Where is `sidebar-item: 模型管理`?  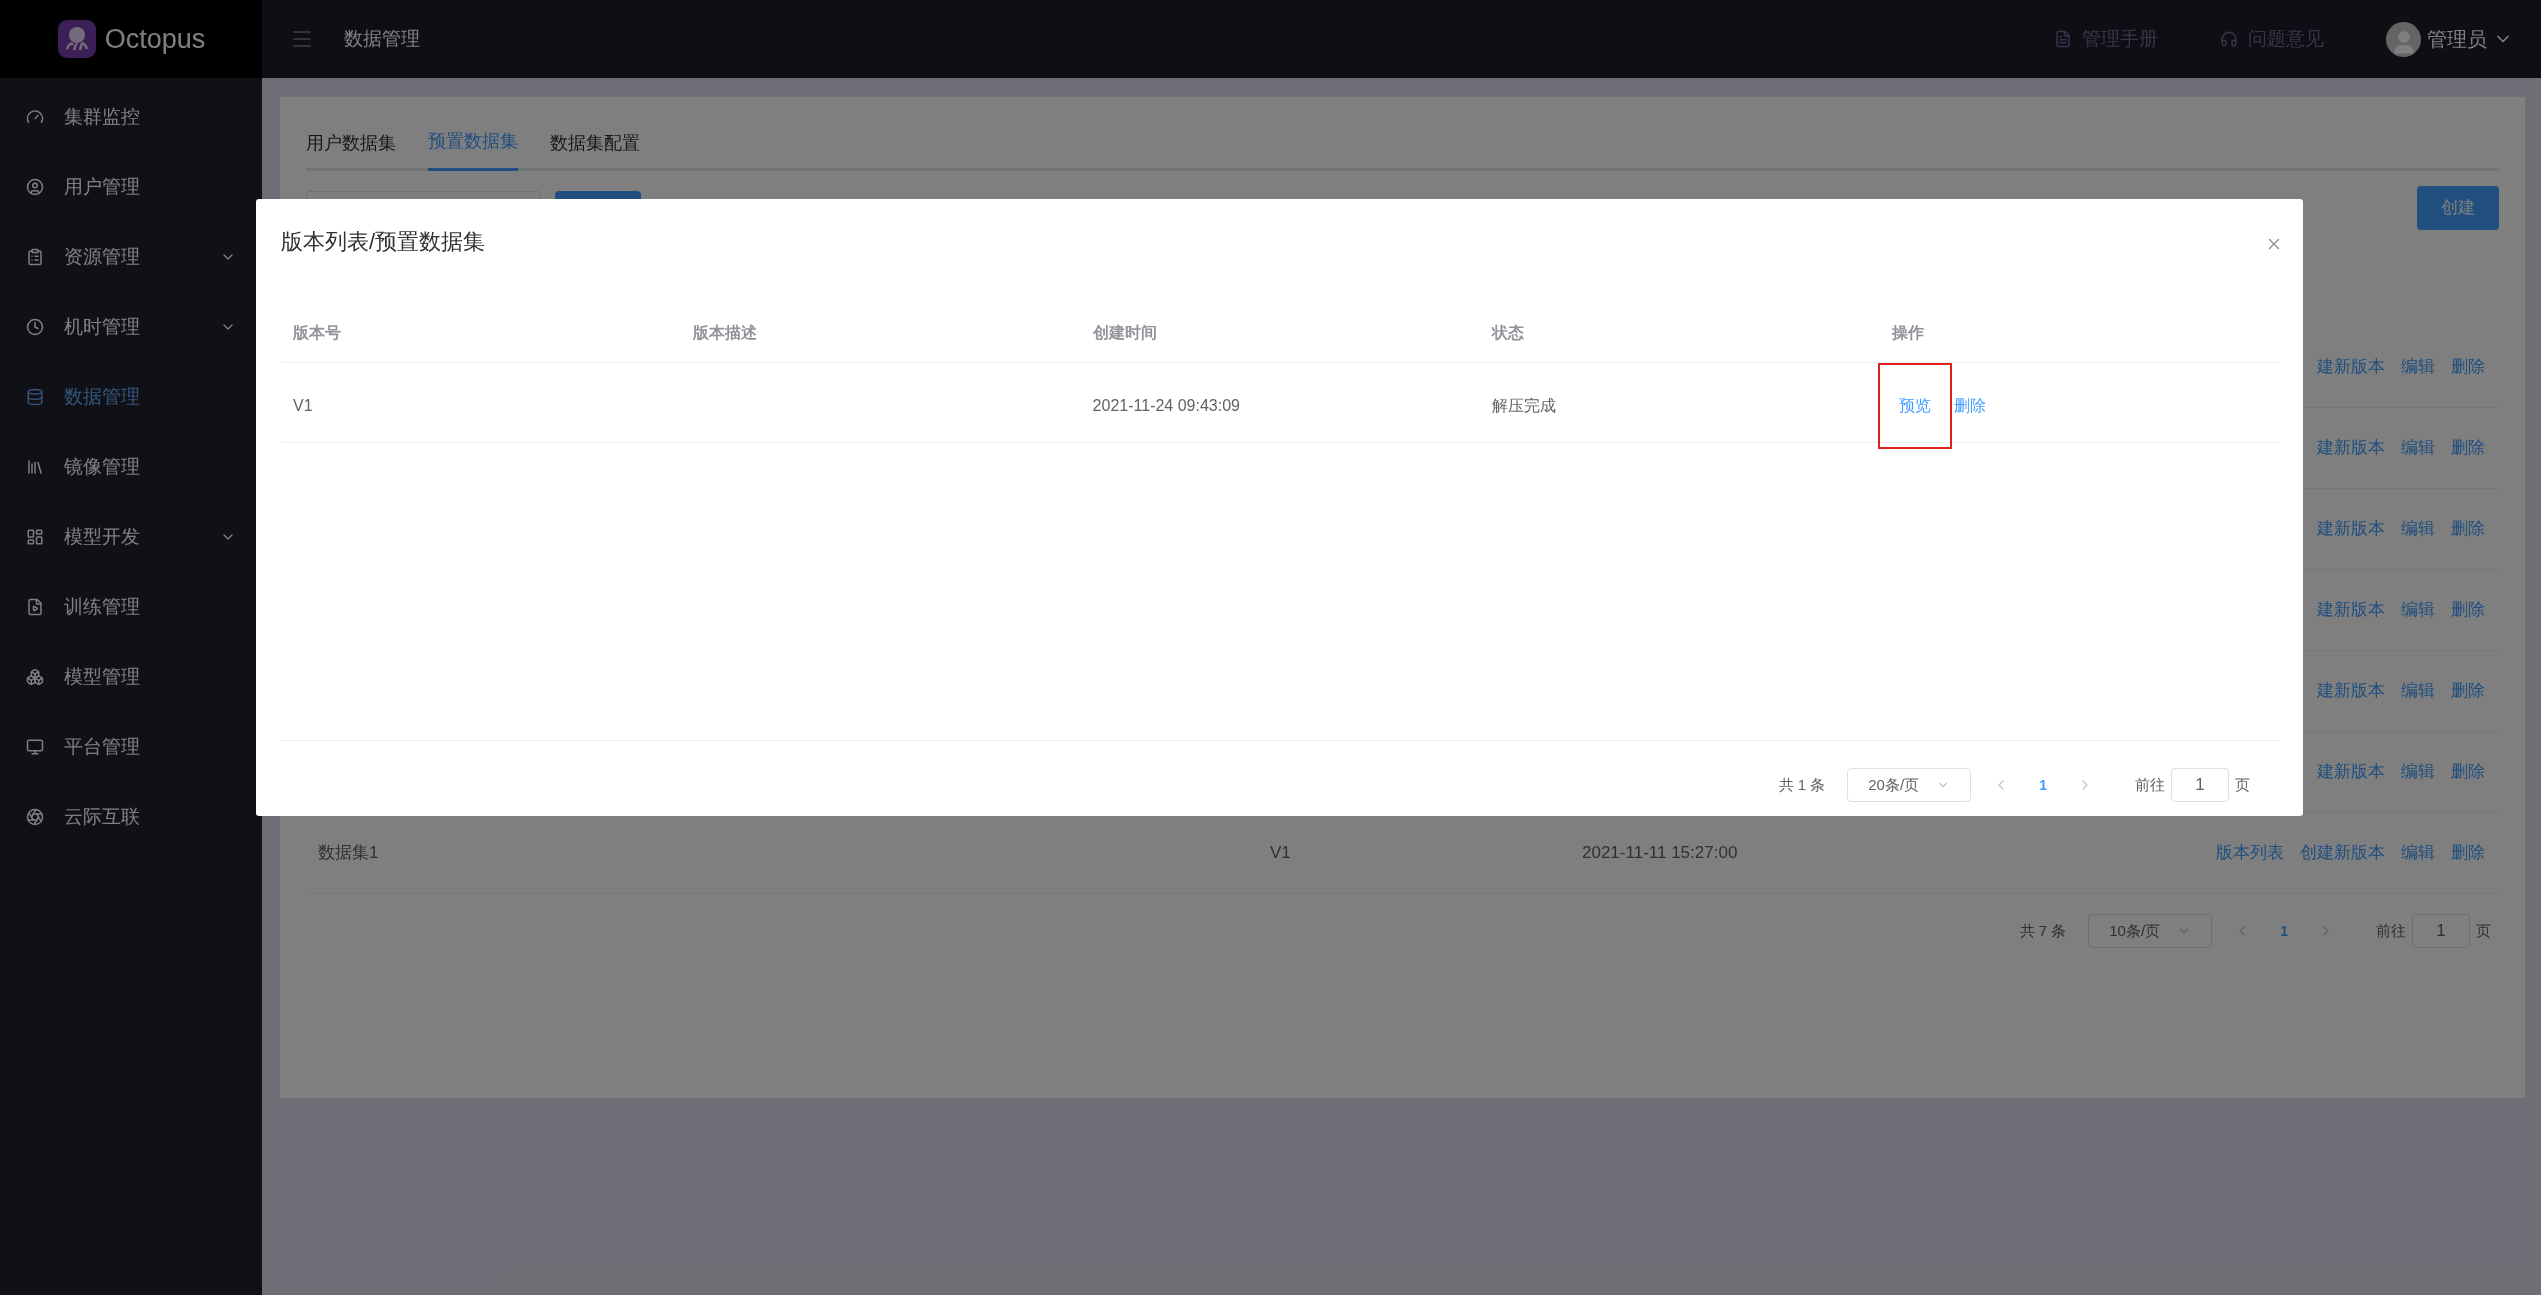 sidebar-item: 模型管理 is located at coordinates (131, 677).